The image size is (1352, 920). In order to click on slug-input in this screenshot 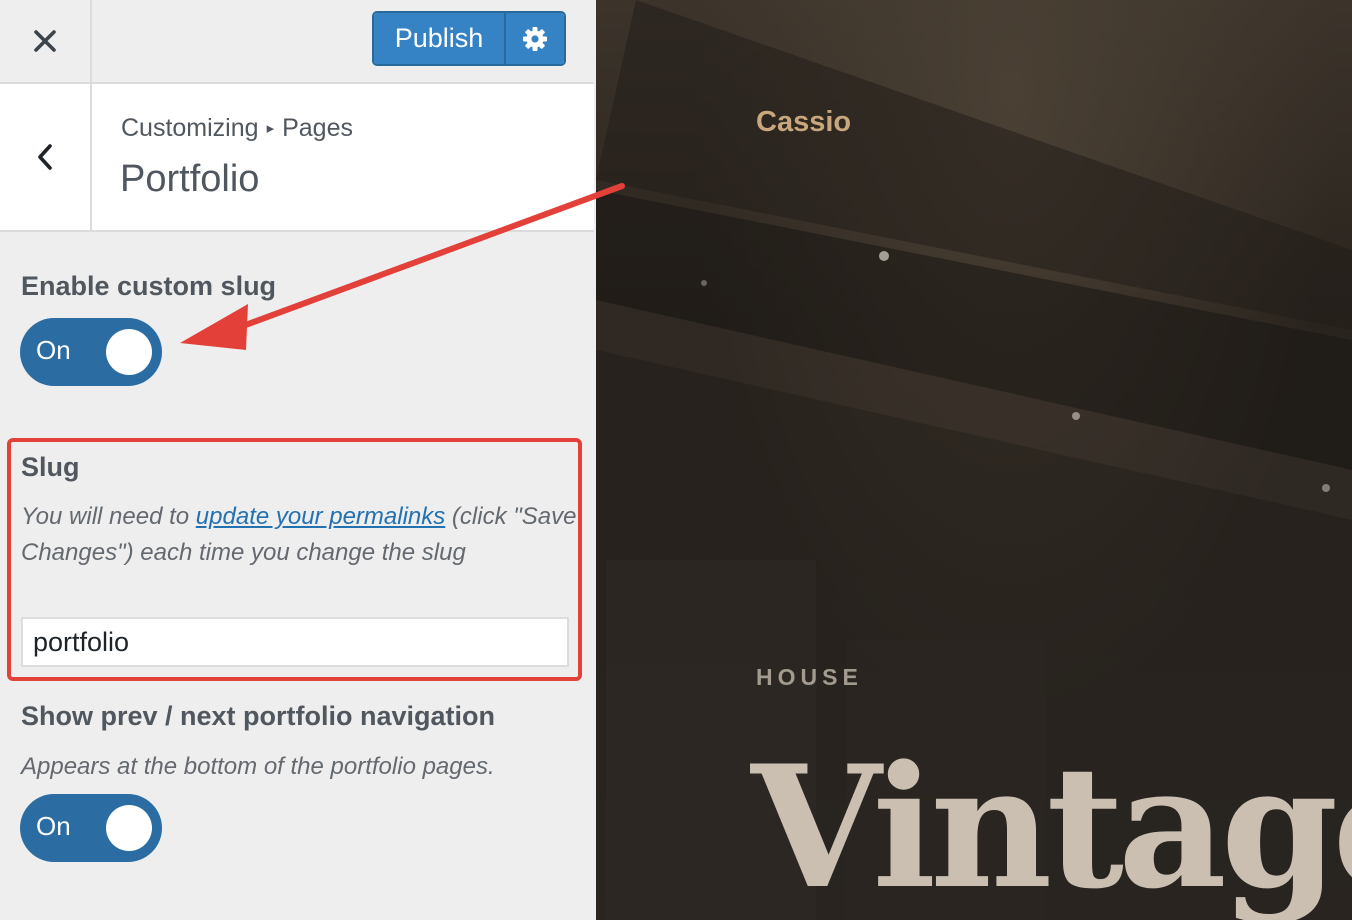, I will do `click(295, 642)`.